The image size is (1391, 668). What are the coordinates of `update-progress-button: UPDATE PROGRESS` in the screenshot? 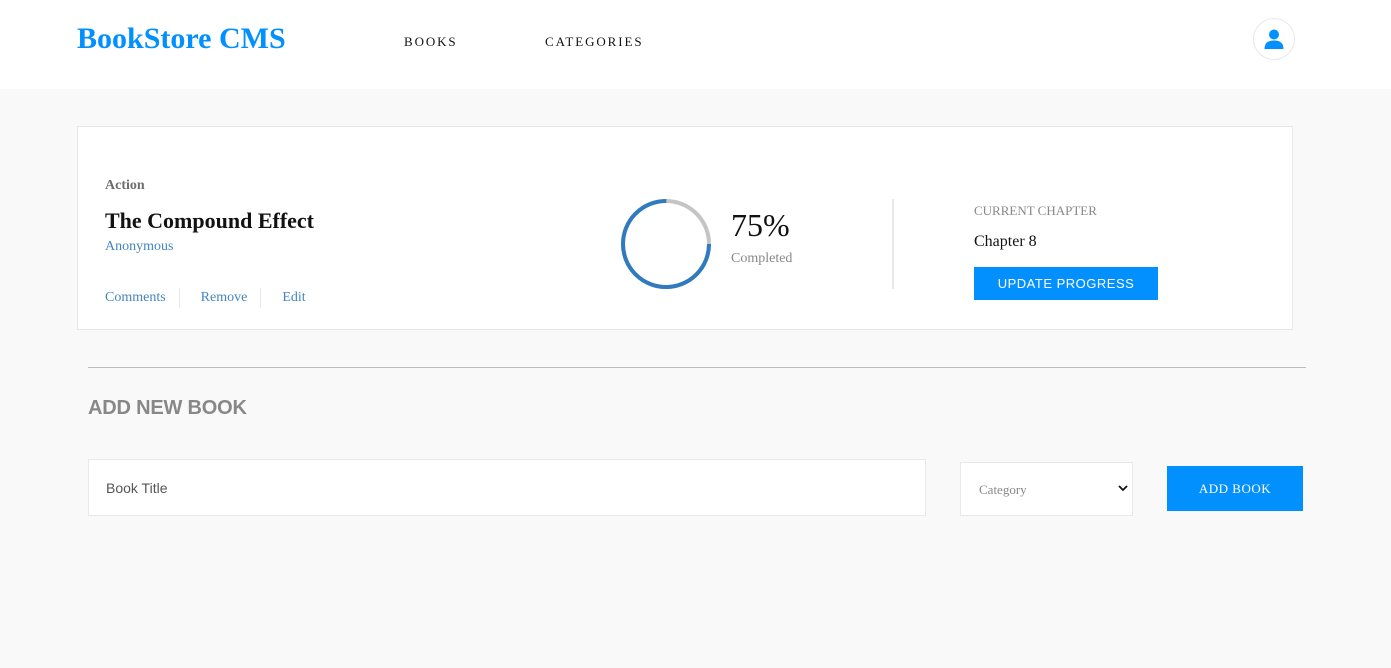 It's located at (1066, 283).